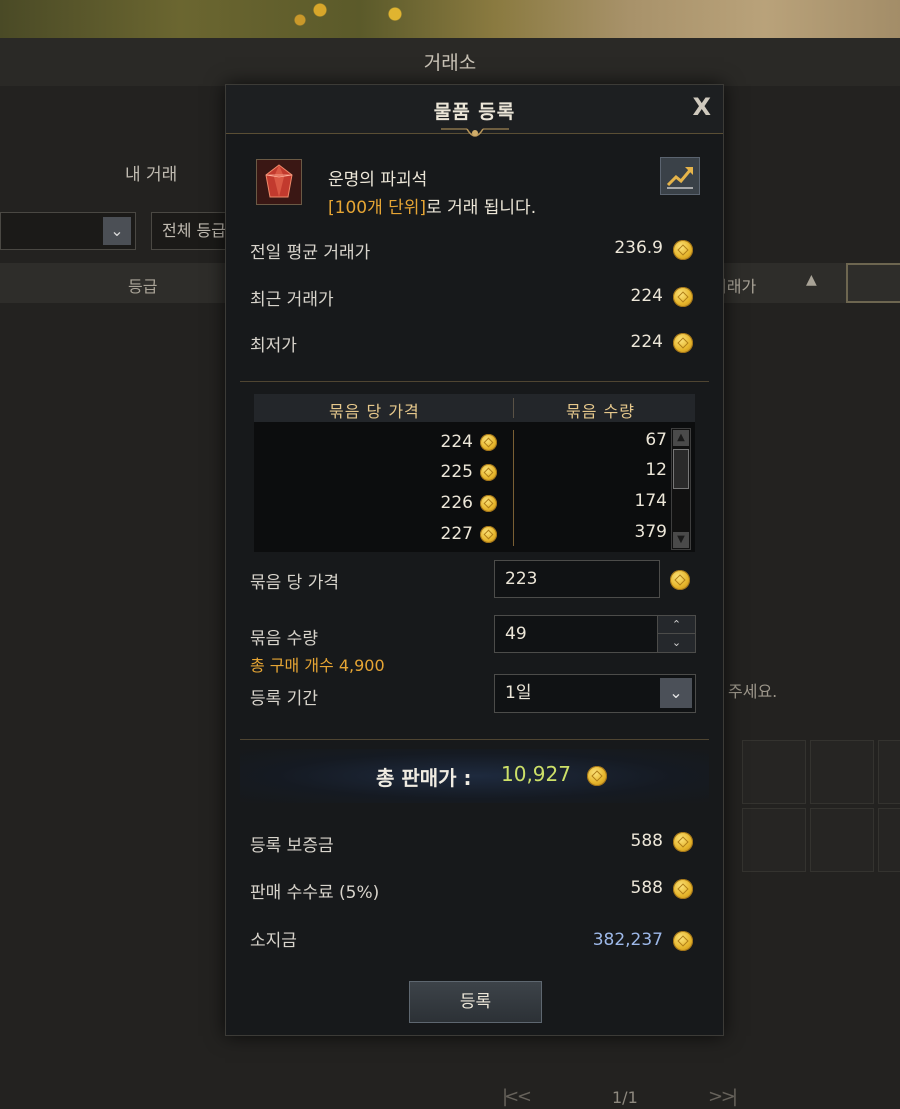  I want to click on pager-next-icon: > >|, so click(723, 1096).